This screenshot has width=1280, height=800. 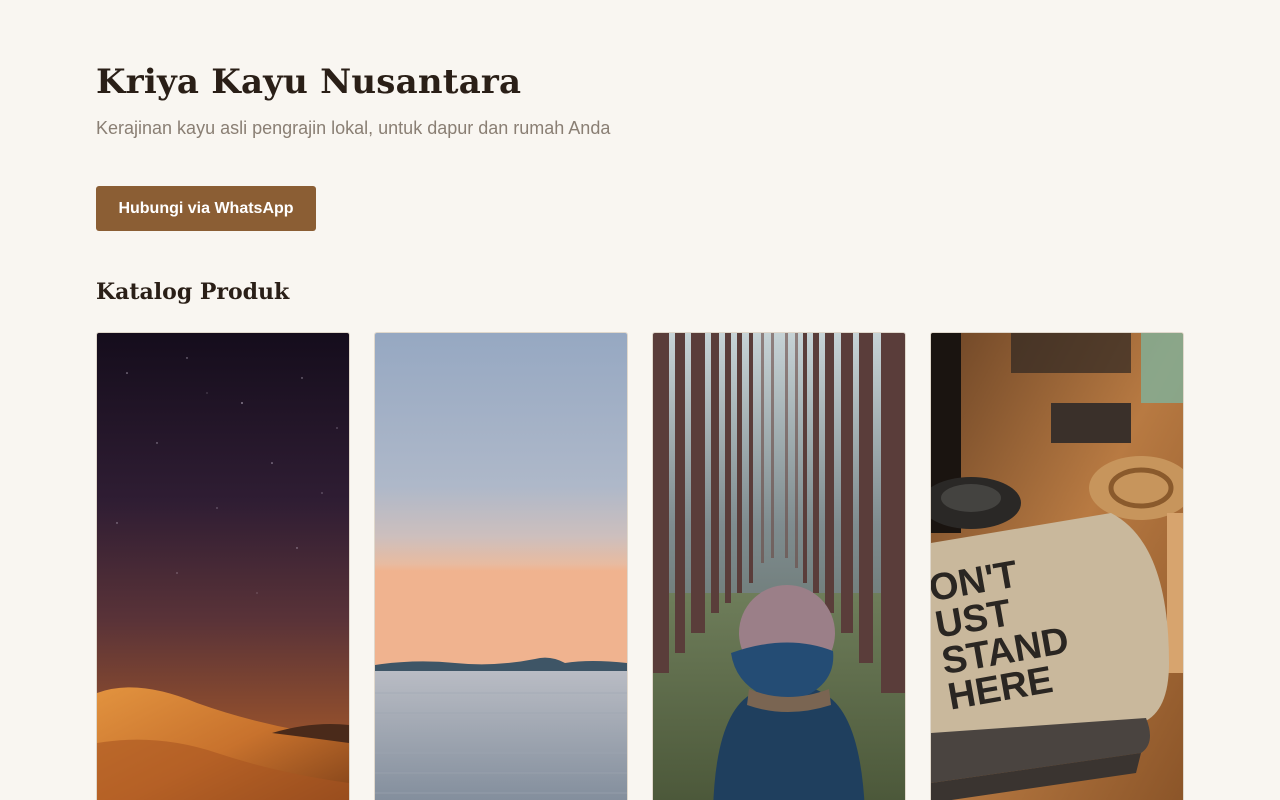 I want to click on product-image-lake, so click(x=501, y=566).